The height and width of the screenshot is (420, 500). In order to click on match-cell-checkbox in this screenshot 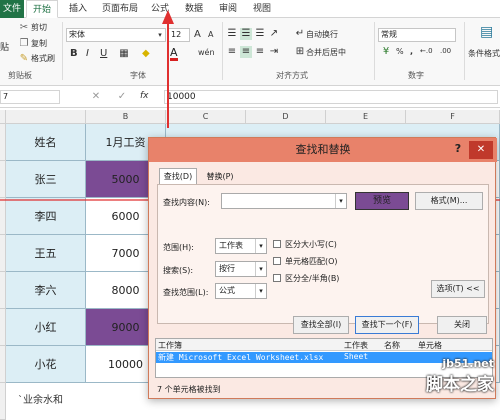, I will do `click(277, 261)`.